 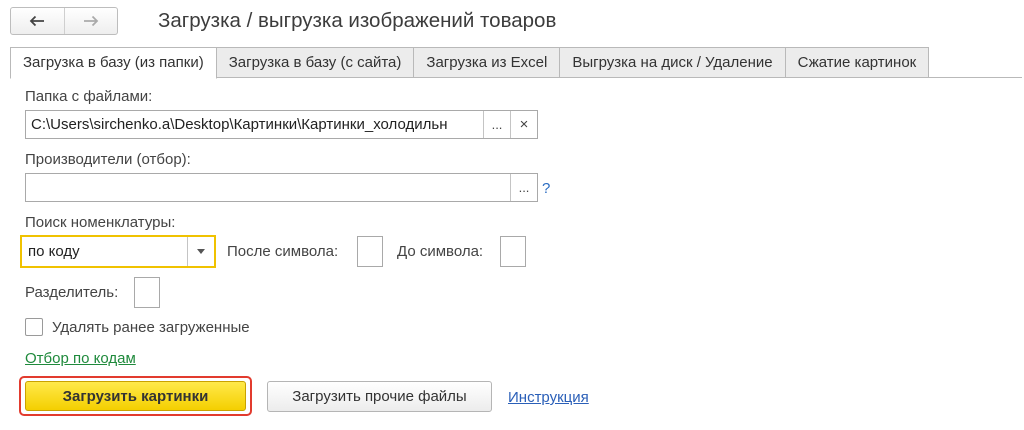 I want to click on nav-buttons, so click(x=64, y=21).